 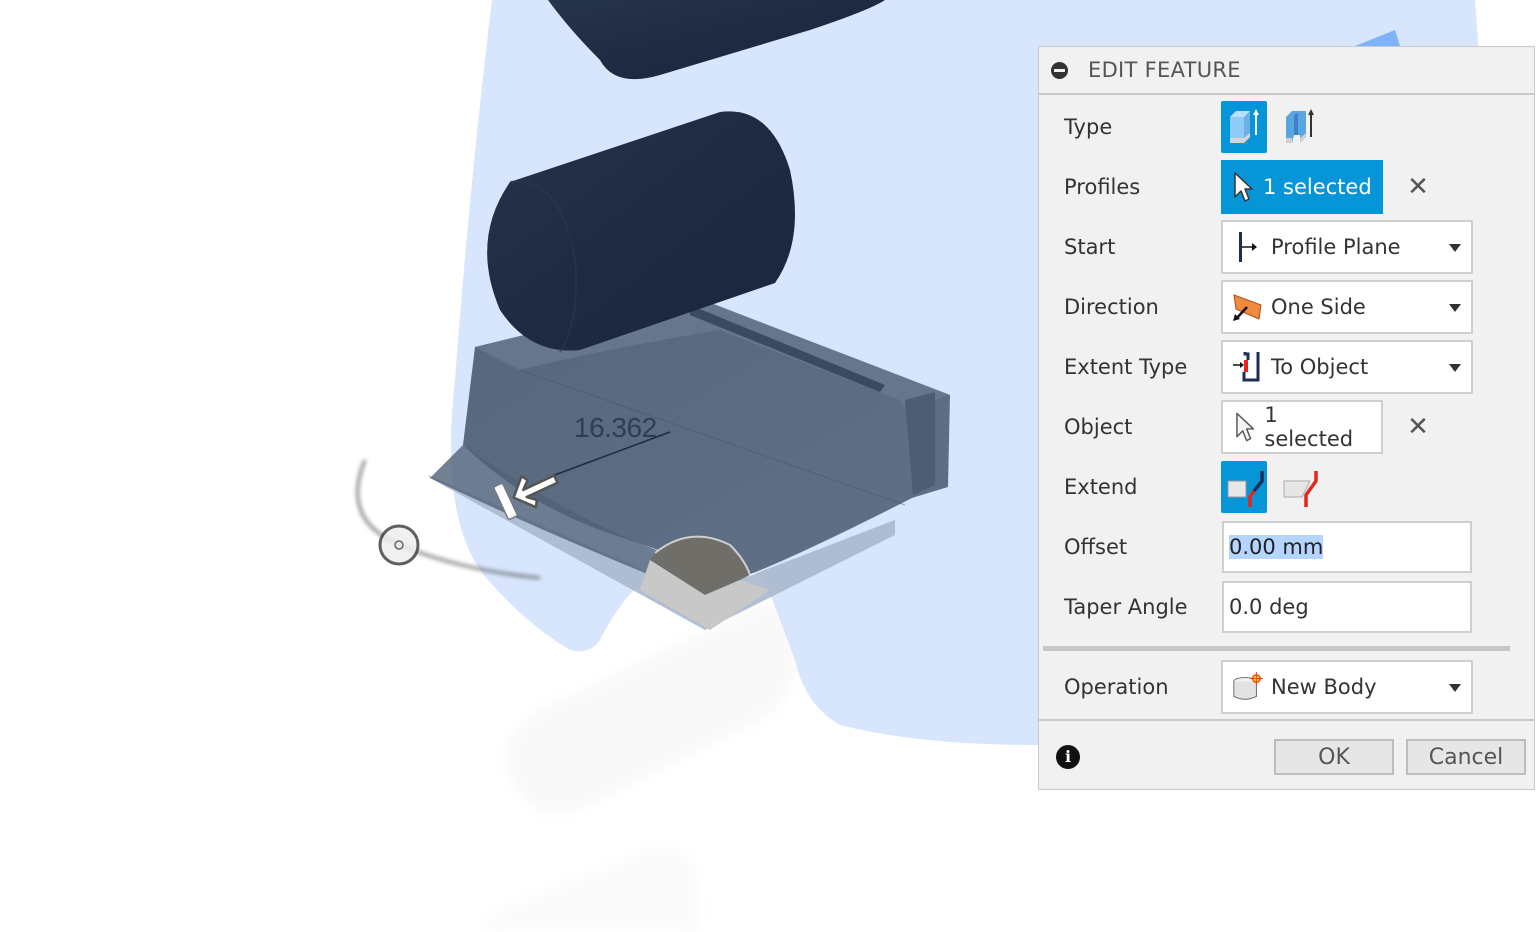 I want to click on one-side-icon, so click(x=1247, y=307).